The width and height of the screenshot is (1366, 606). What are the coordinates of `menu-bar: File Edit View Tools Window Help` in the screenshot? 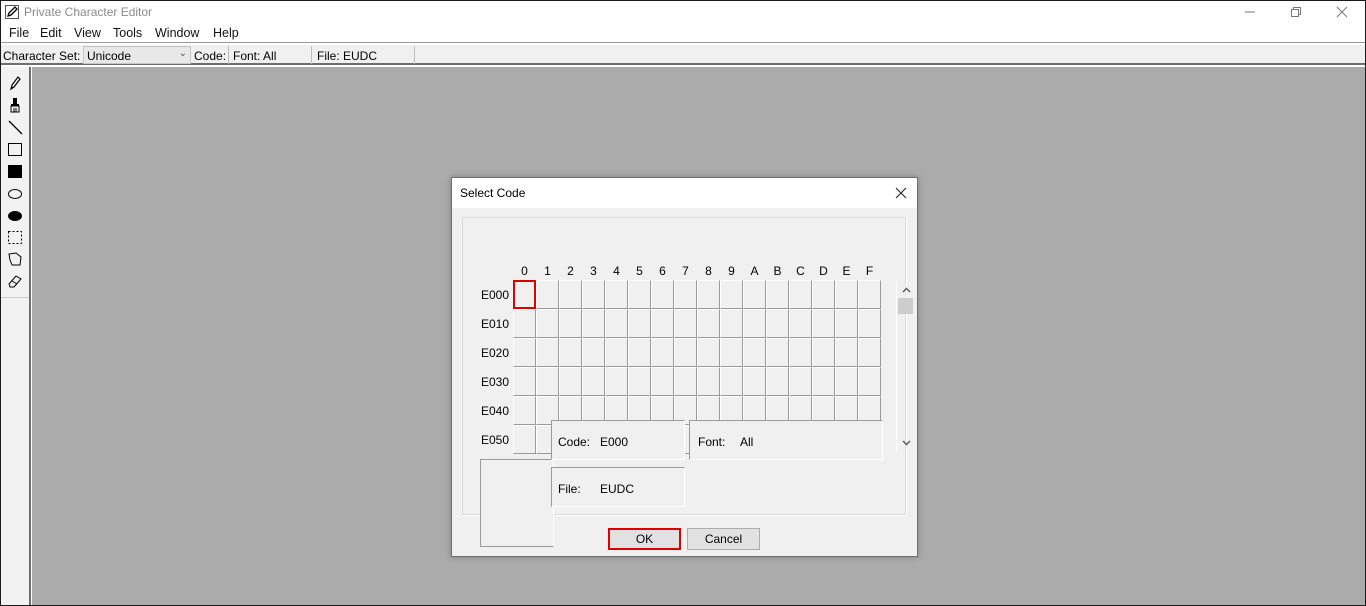 It's located at (683, 33).